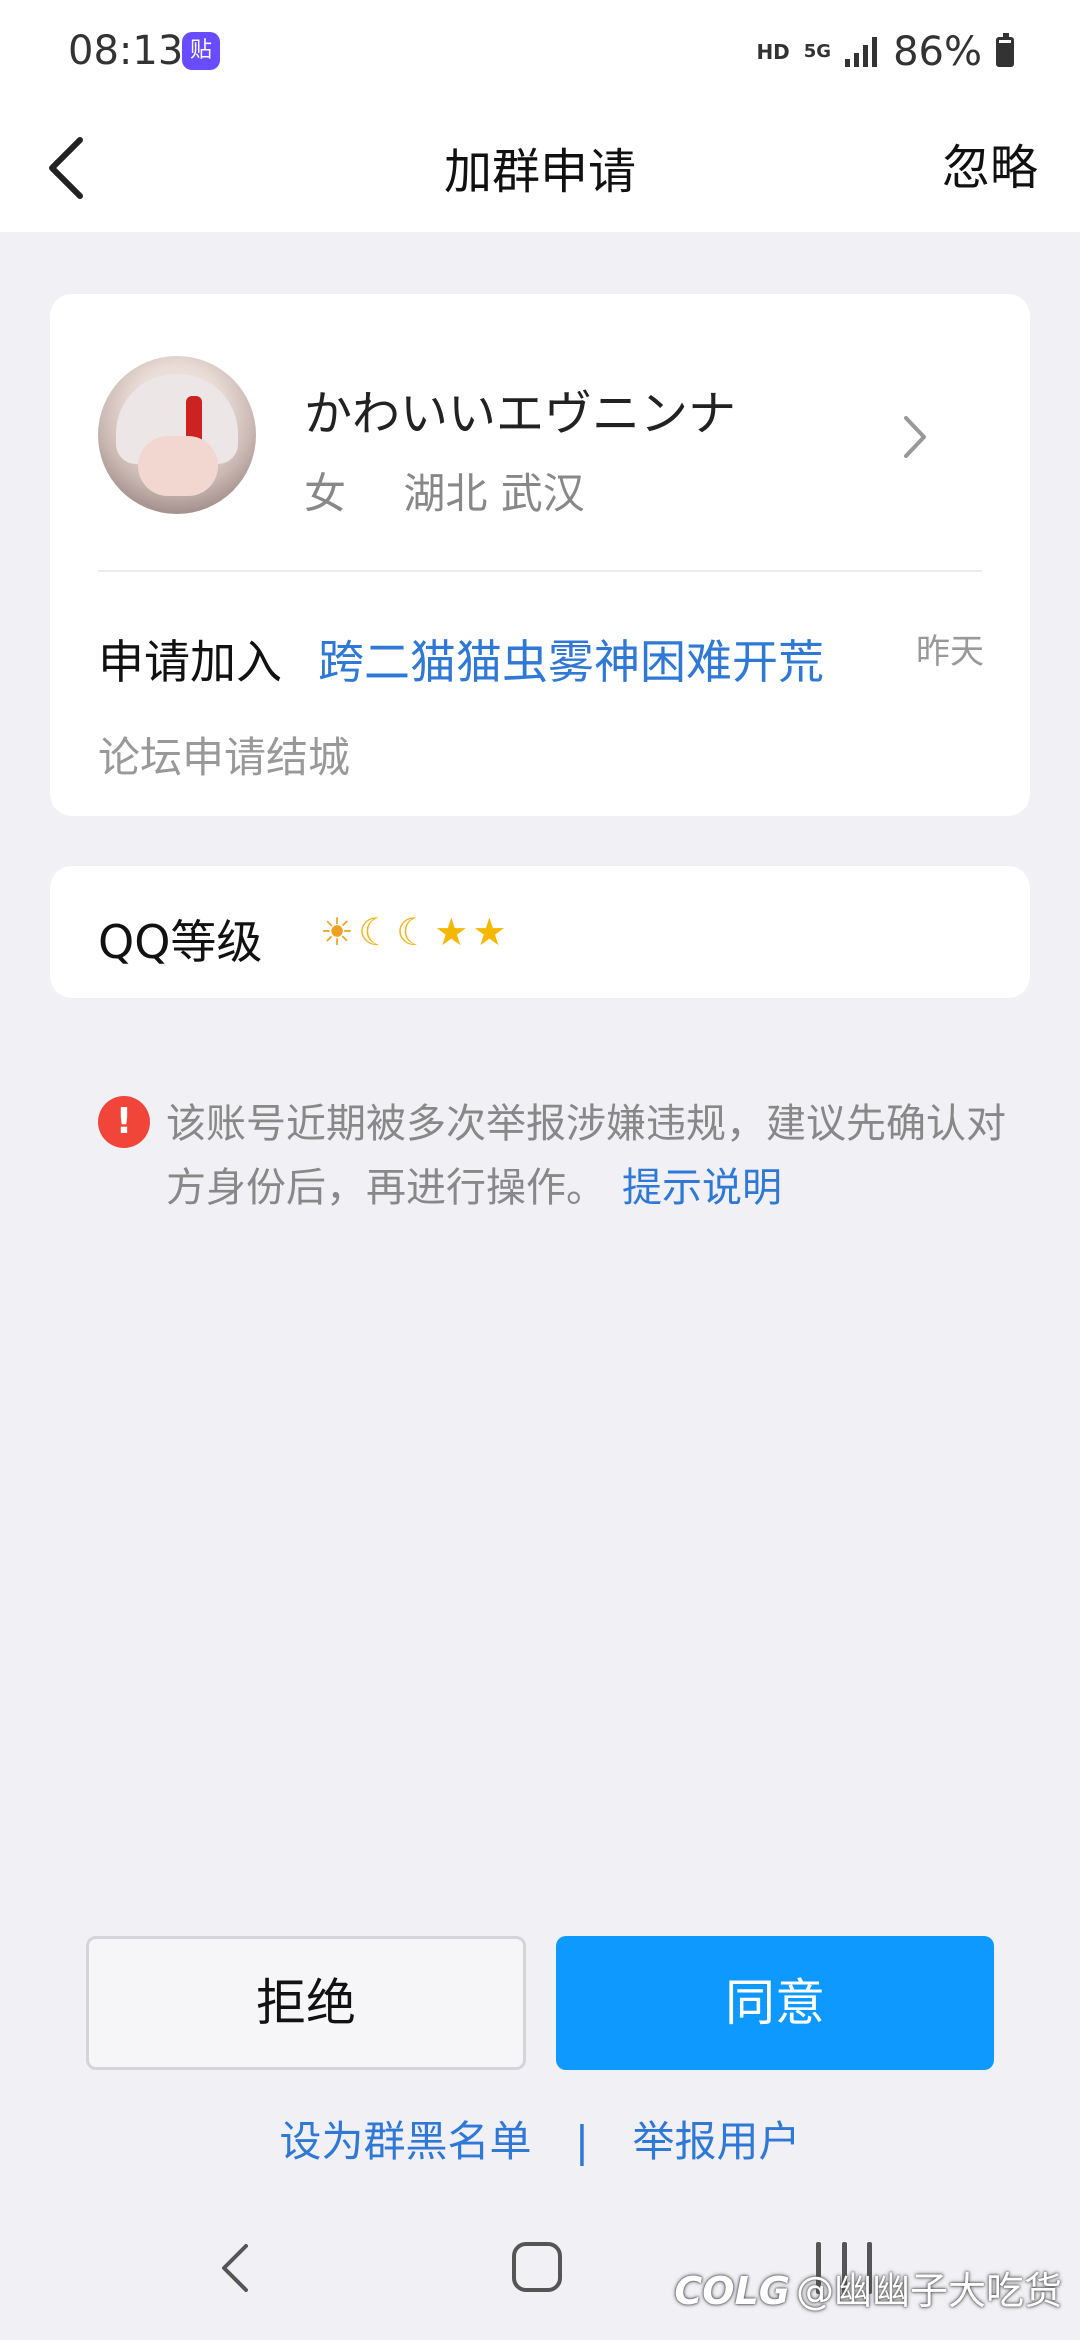 Image resolution: width=1080 pixels, height=2340 pixels. Describe the element at coordinates (177, 435) in the screenshot. I see `avatar` at that location.